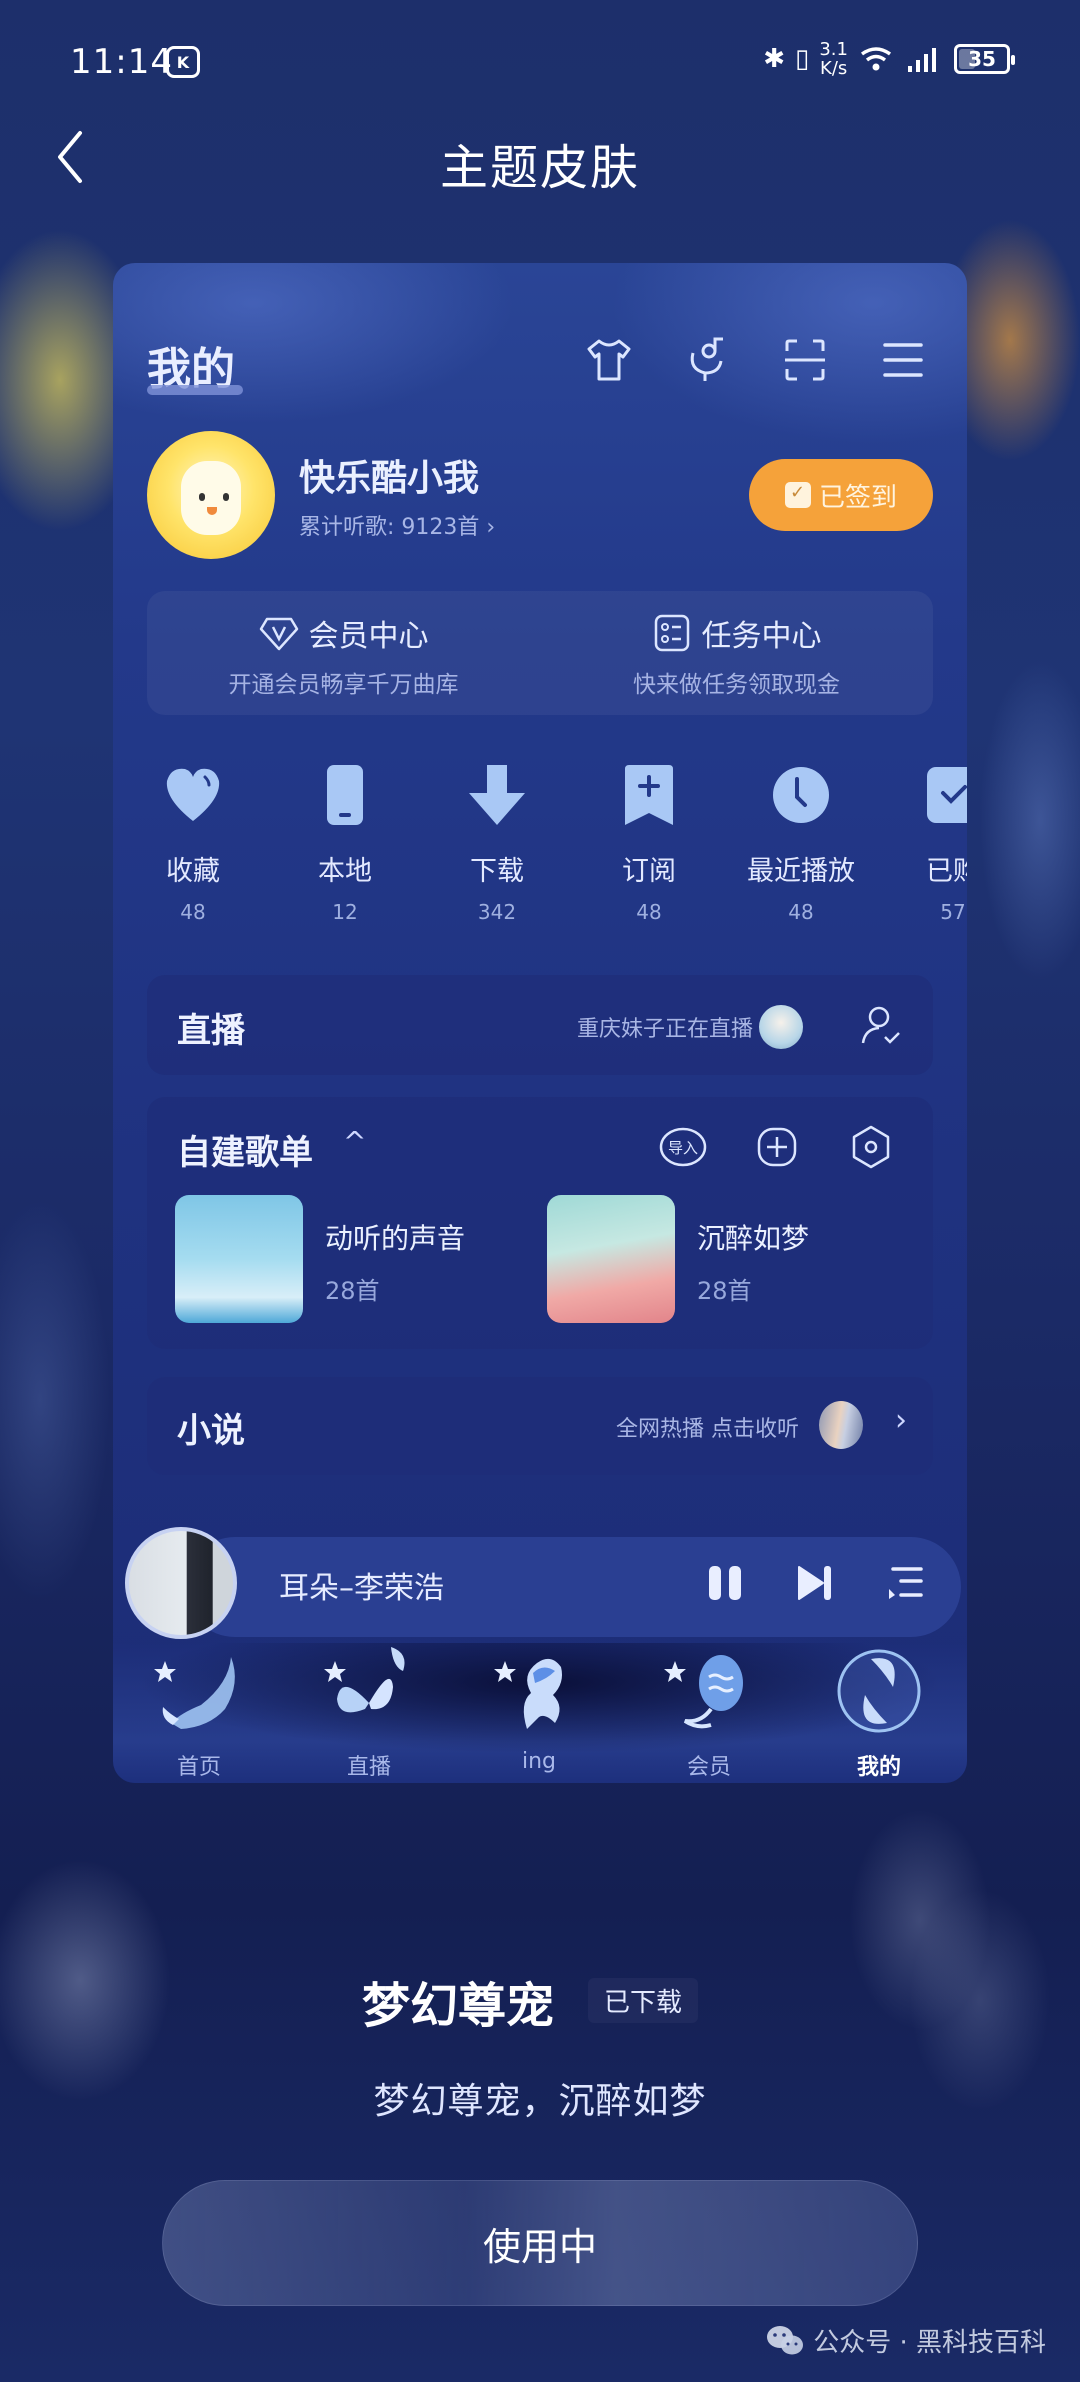 The width and height of the screenshot is (1080, 2382). I want to click on vip-diamond-icon, so click(278, 634).